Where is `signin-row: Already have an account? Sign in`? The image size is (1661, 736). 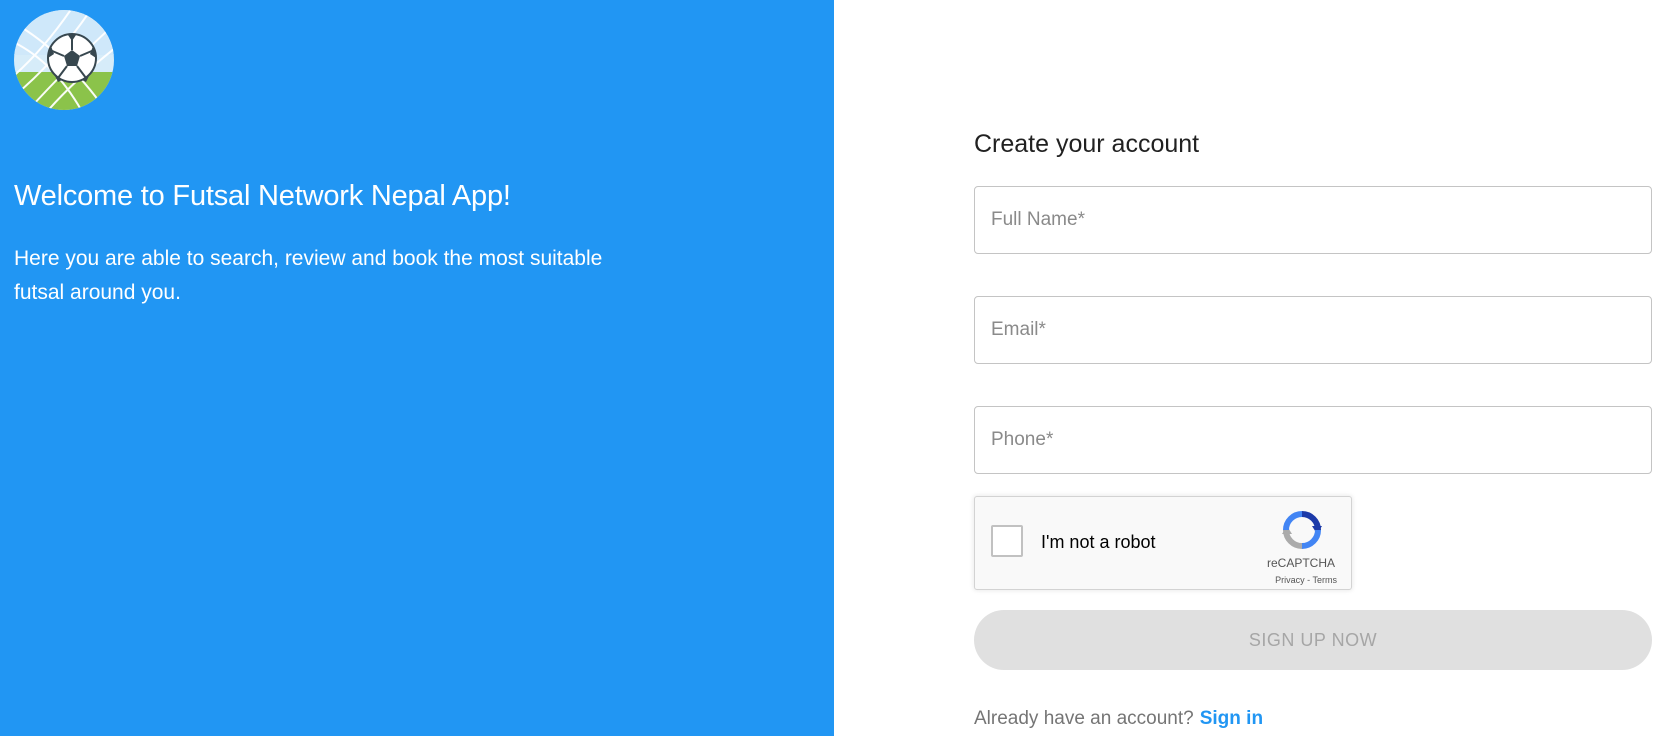 signin-row: Already have an account? Sign in is located at coordinates (1118, 719).